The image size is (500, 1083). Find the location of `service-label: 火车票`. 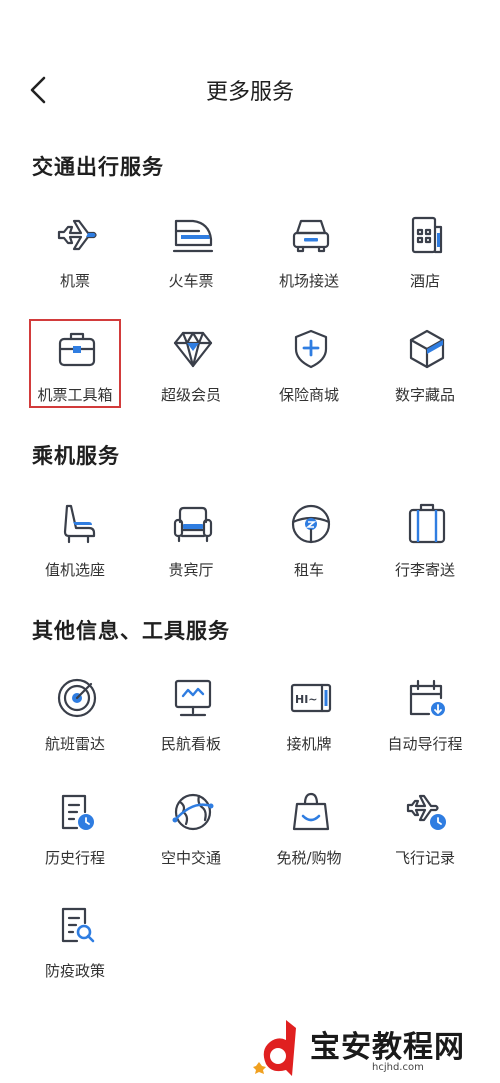

service-label: 火车票 is located at coordinates (191, 281).